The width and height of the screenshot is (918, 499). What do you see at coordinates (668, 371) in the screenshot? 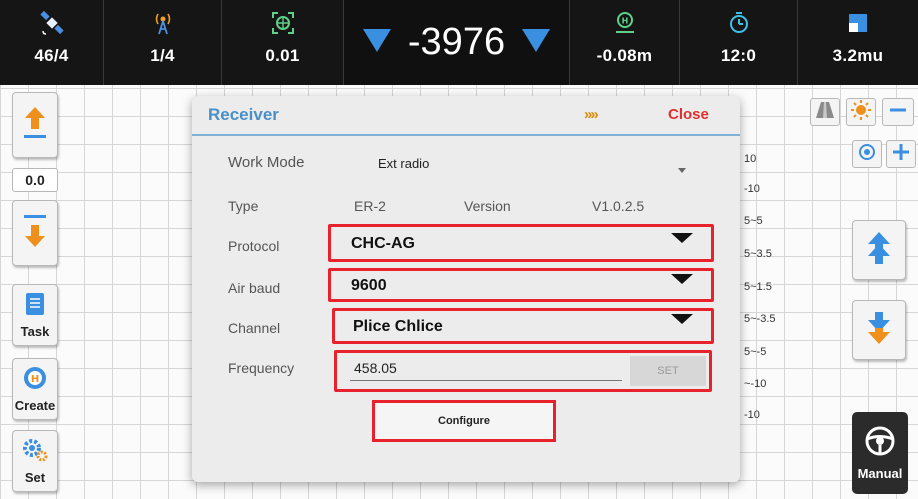
I see `set-frequency-button: SET` at bounding box center [668, 371].